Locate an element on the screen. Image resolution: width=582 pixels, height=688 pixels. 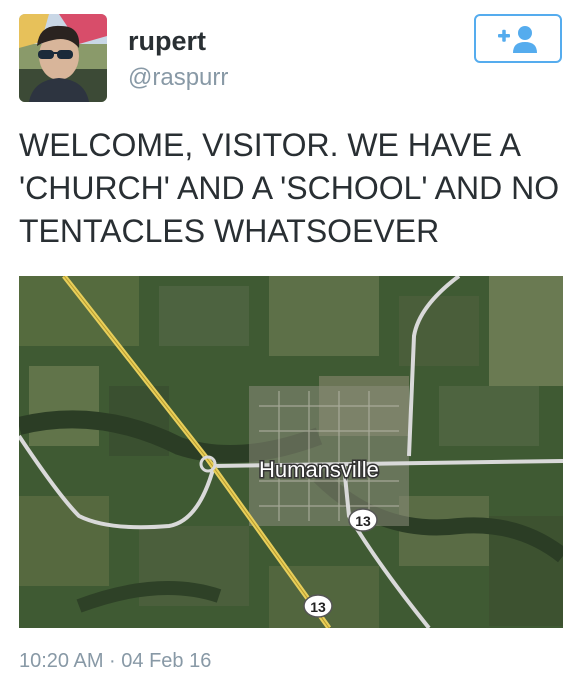
tweet-line: WELCOME, VISITOR. WE HAVE A is located at coordinates (270, 145).